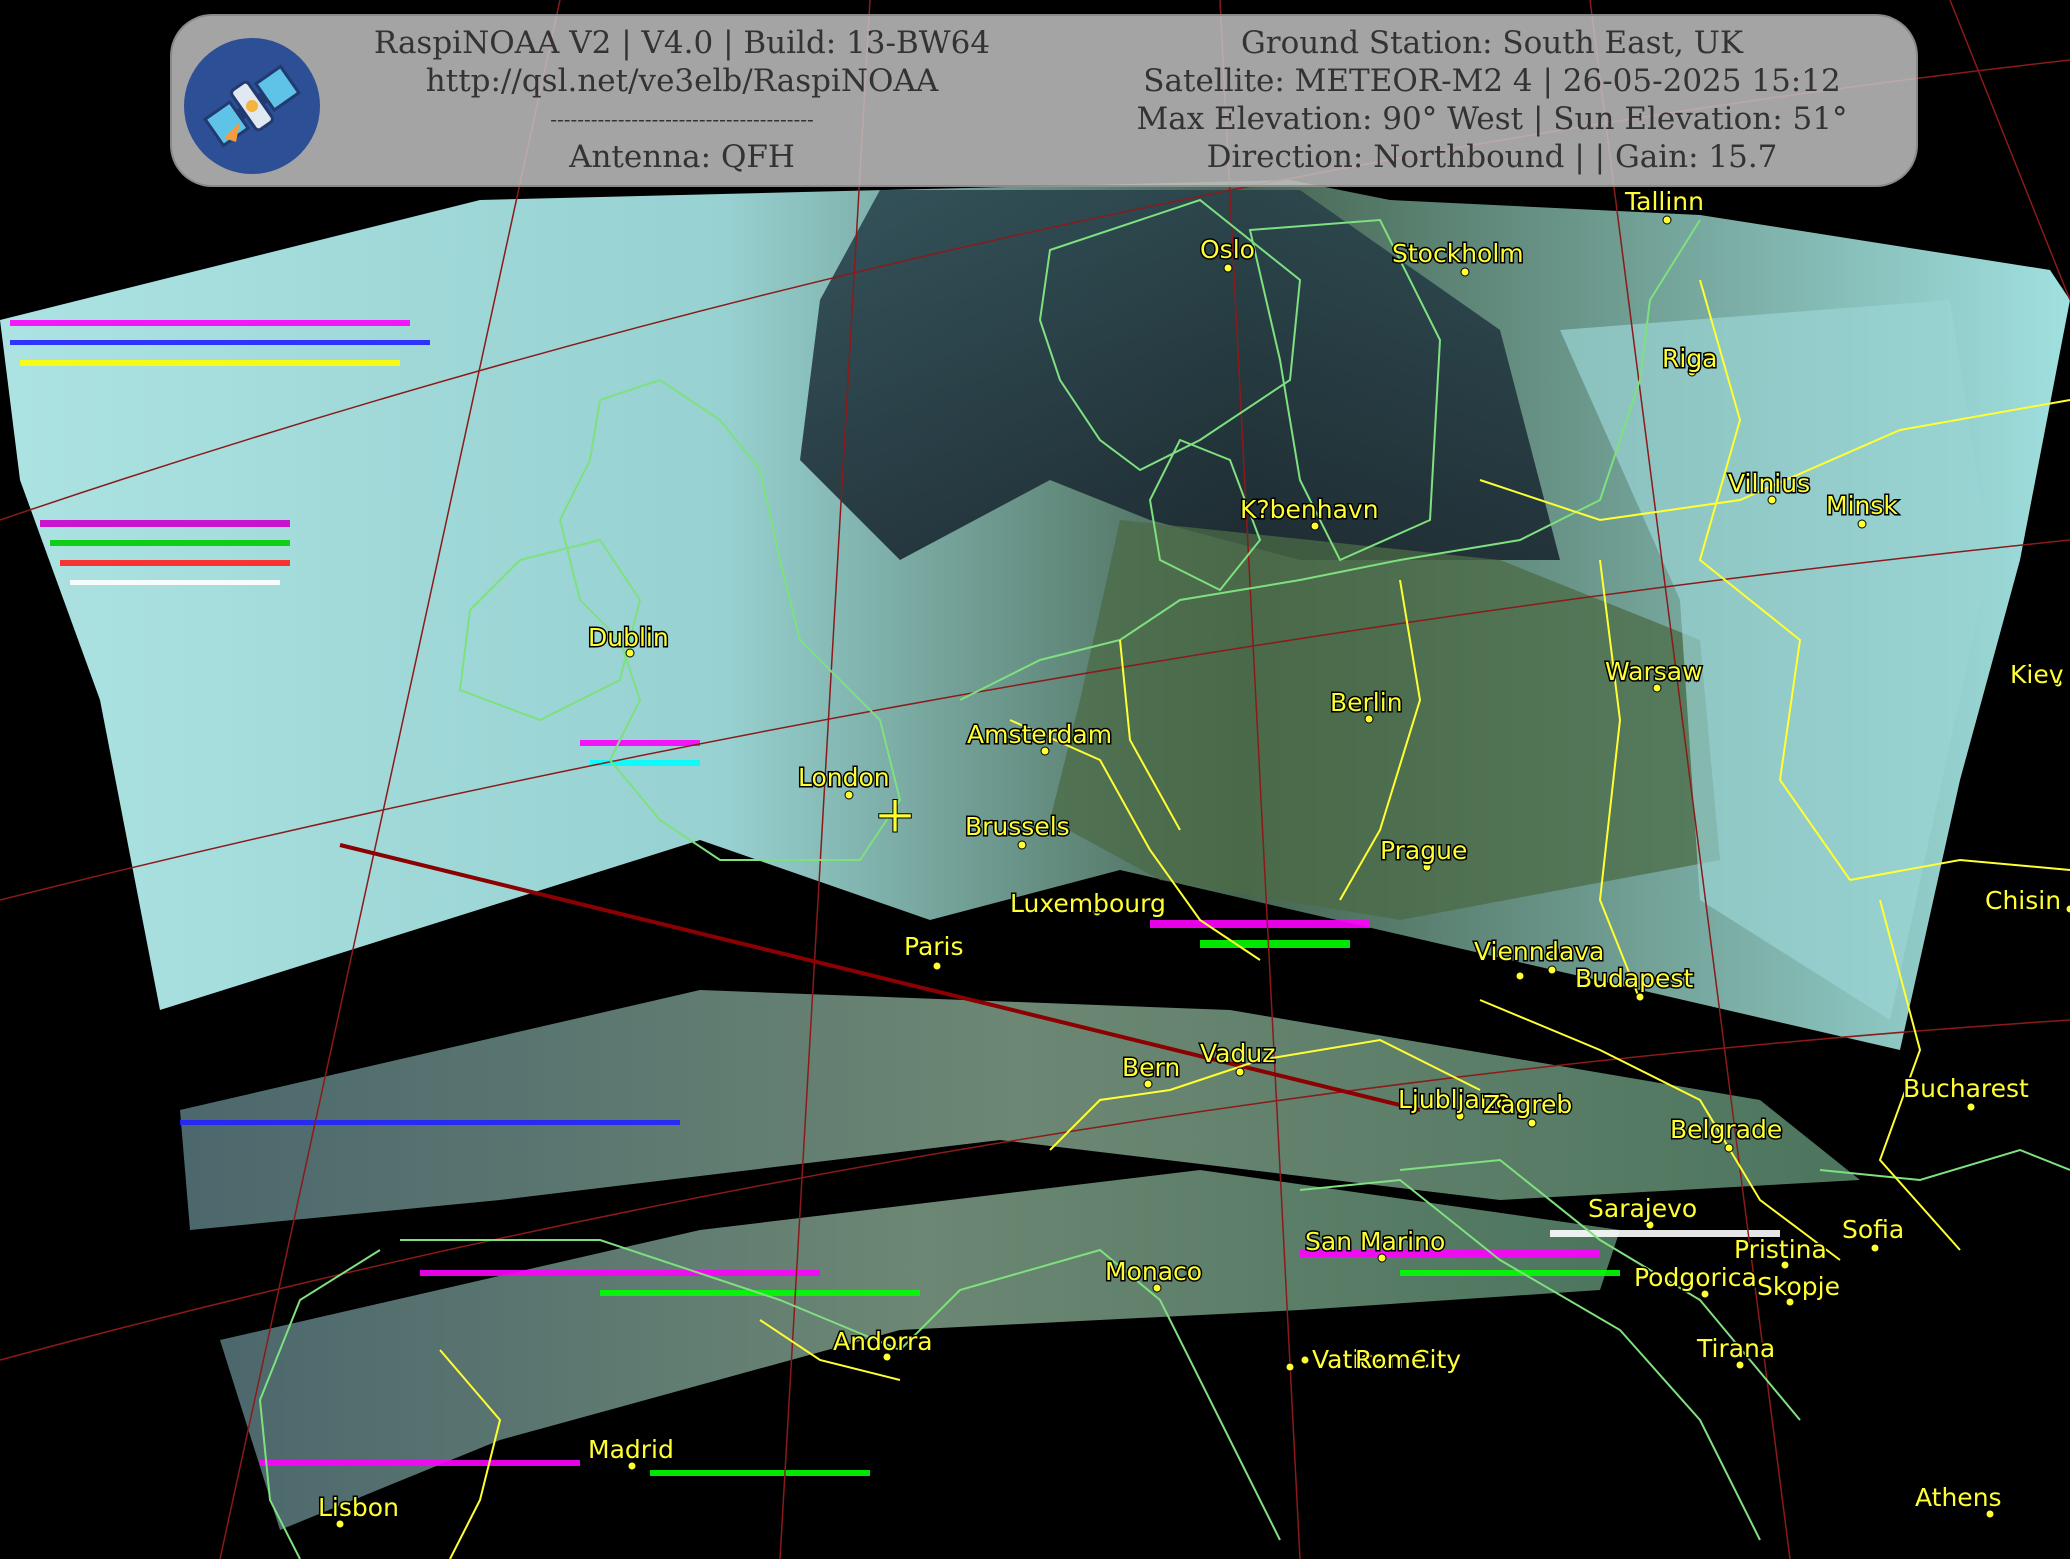  Describe the element at coordinates (1088, 903) in the screenshot. I see `city-label: Luxembourg` at that location.